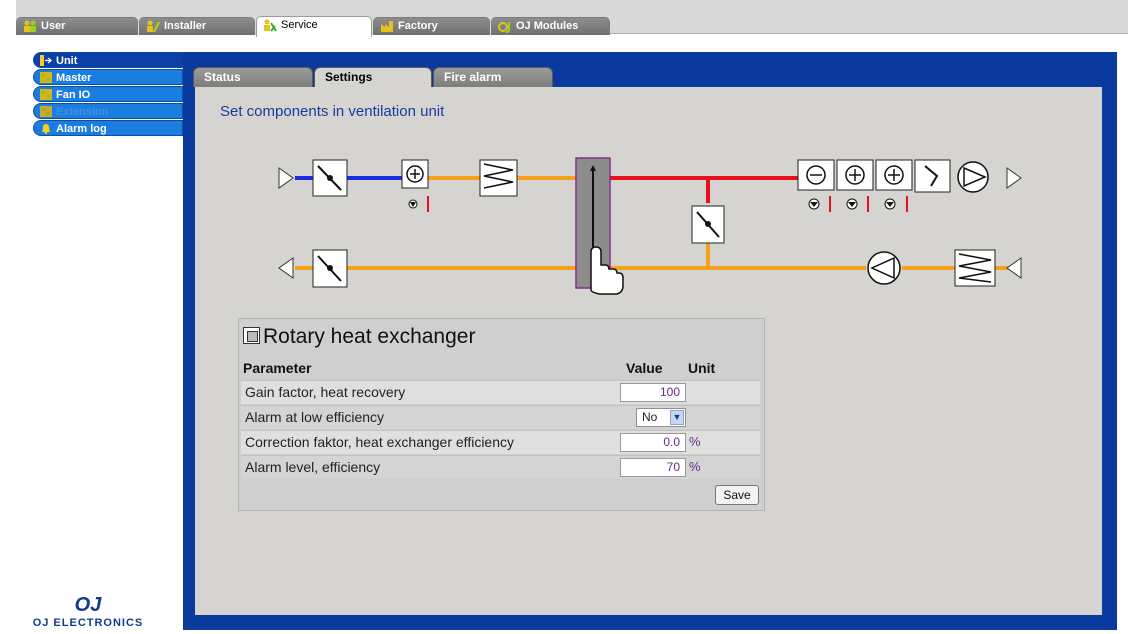 The image size is (1128, 634). Describe the element at coordinates (975, 268) in the screenshot. I see `extract-filter-icon` at that location.